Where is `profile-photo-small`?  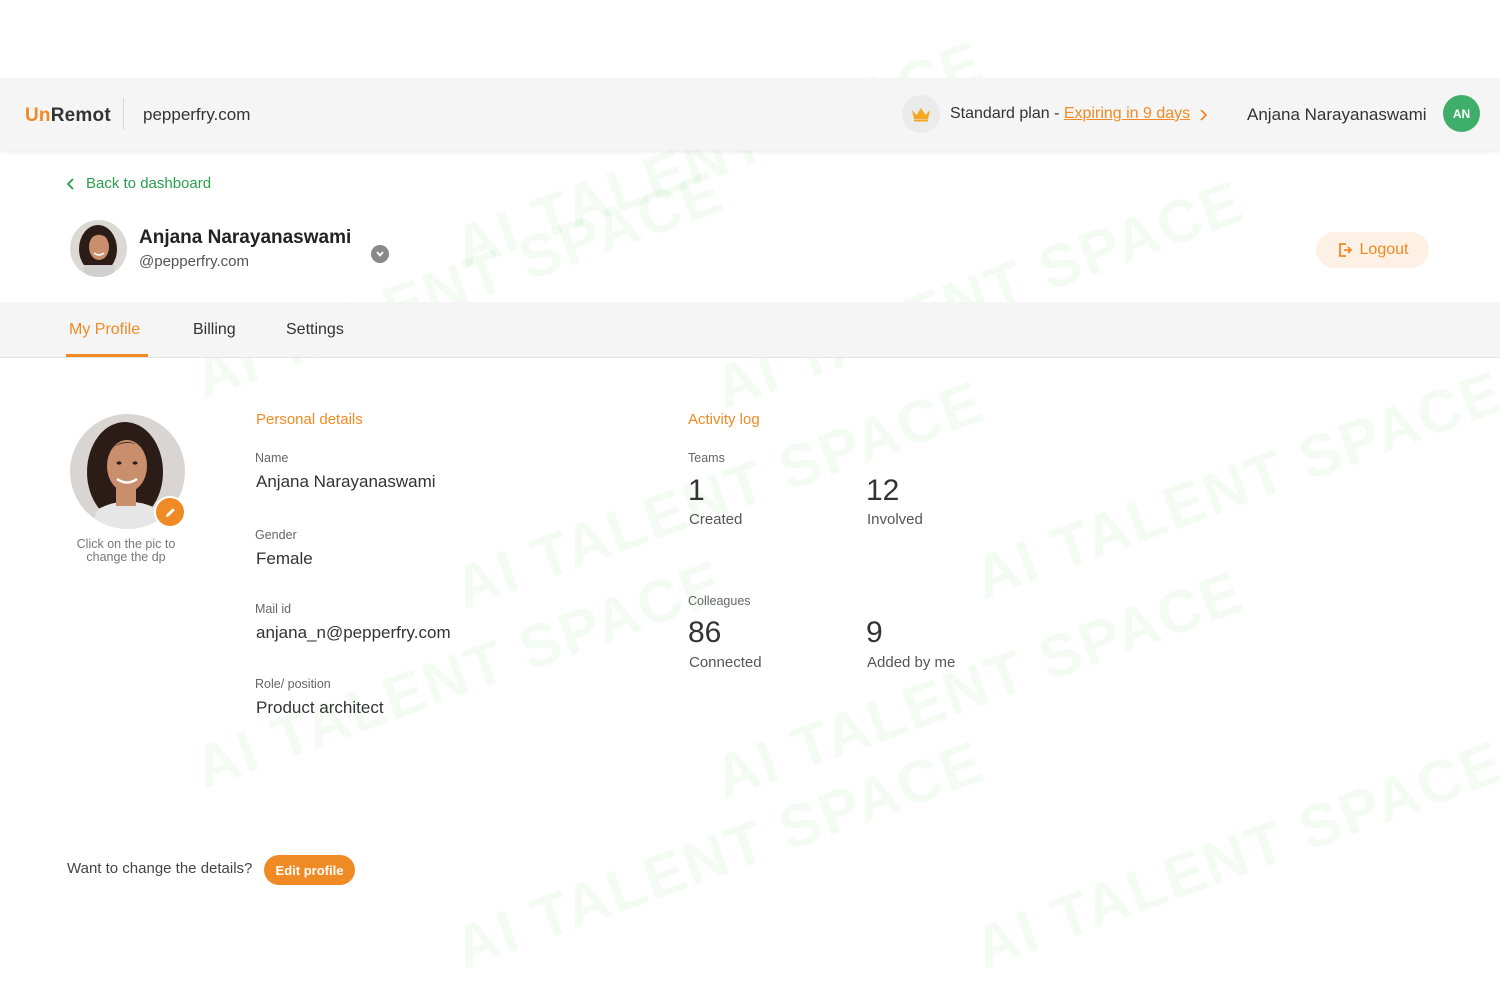
profile-photo-small is located at coordinates (98, 248).